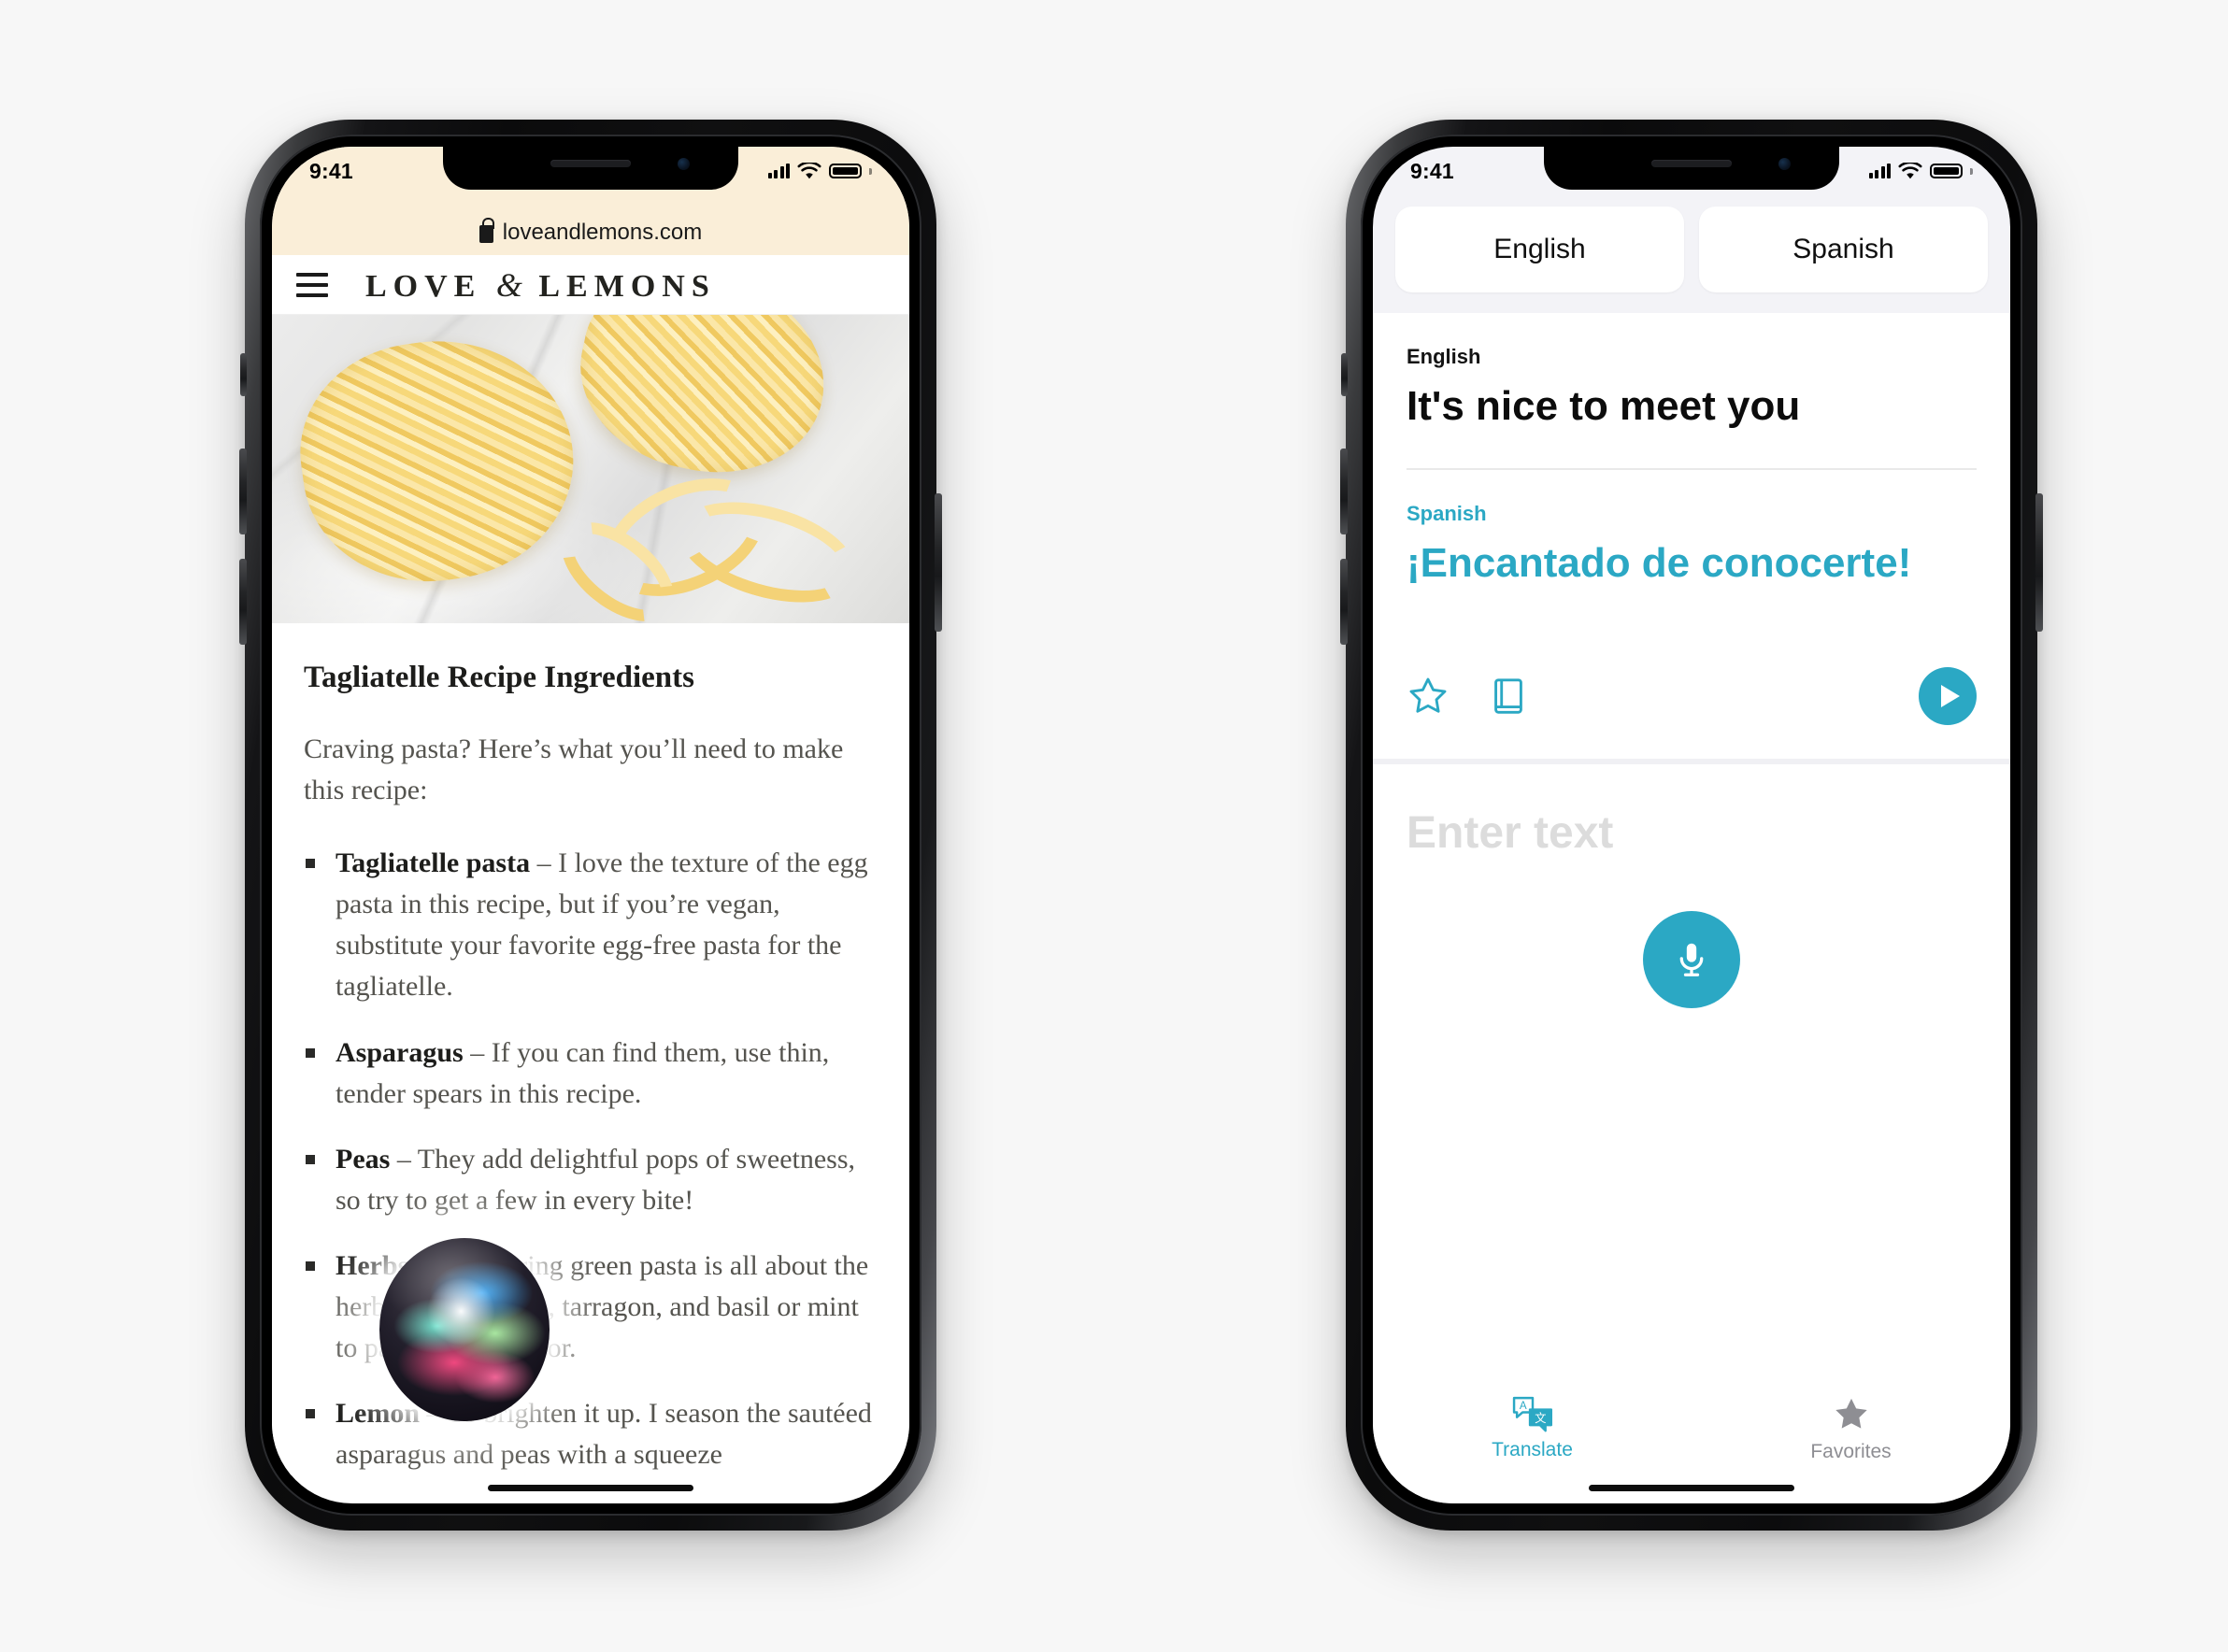  What do you see at coordinates (1510, 833) in the screenshot?
I see `enter-text-placeholder: Enter text` at bounding box center [1510, 833].